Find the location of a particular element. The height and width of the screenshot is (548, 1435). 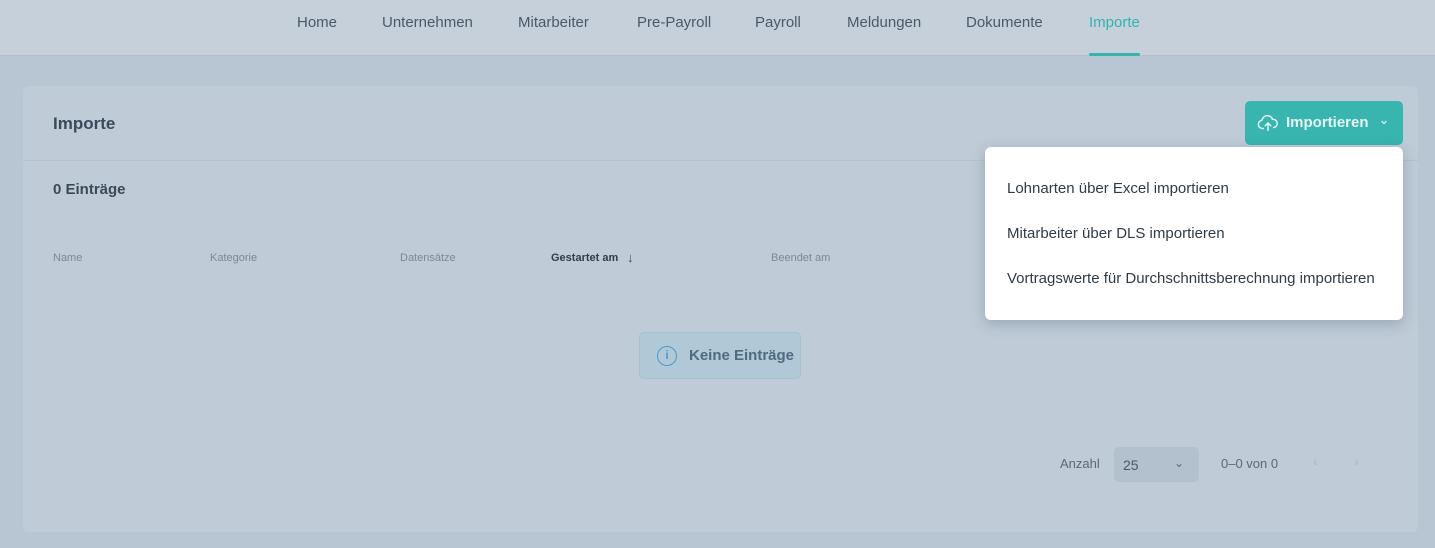

cloud-upload-icon is located at coordinates (1267, 123).